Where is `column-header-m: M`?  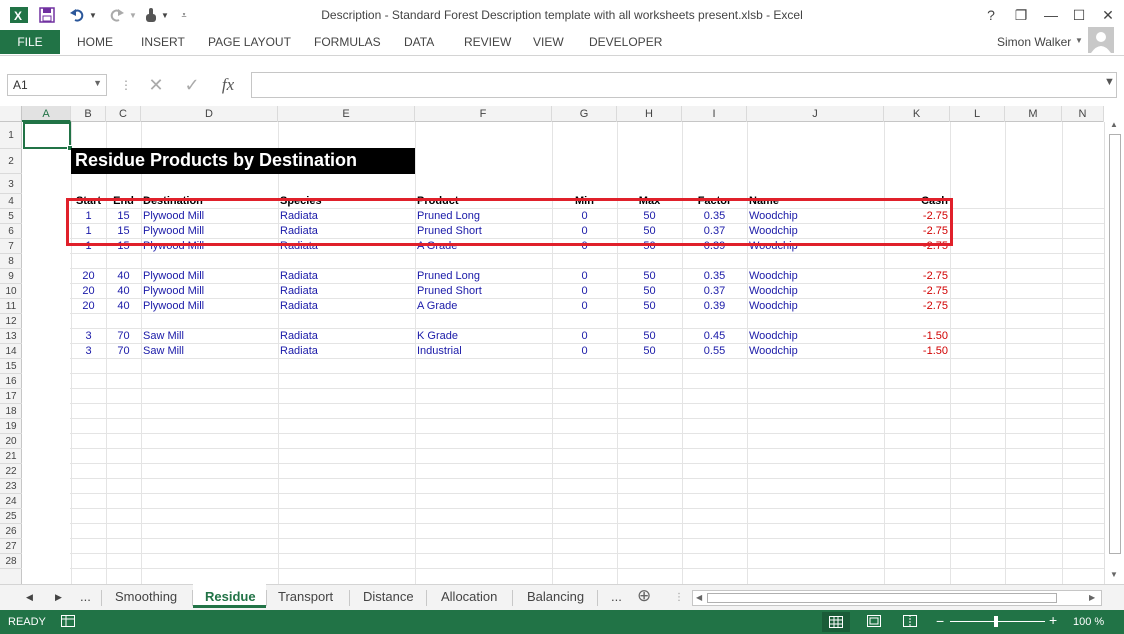
column-header-m: M is located at coordinates (1033, 114).